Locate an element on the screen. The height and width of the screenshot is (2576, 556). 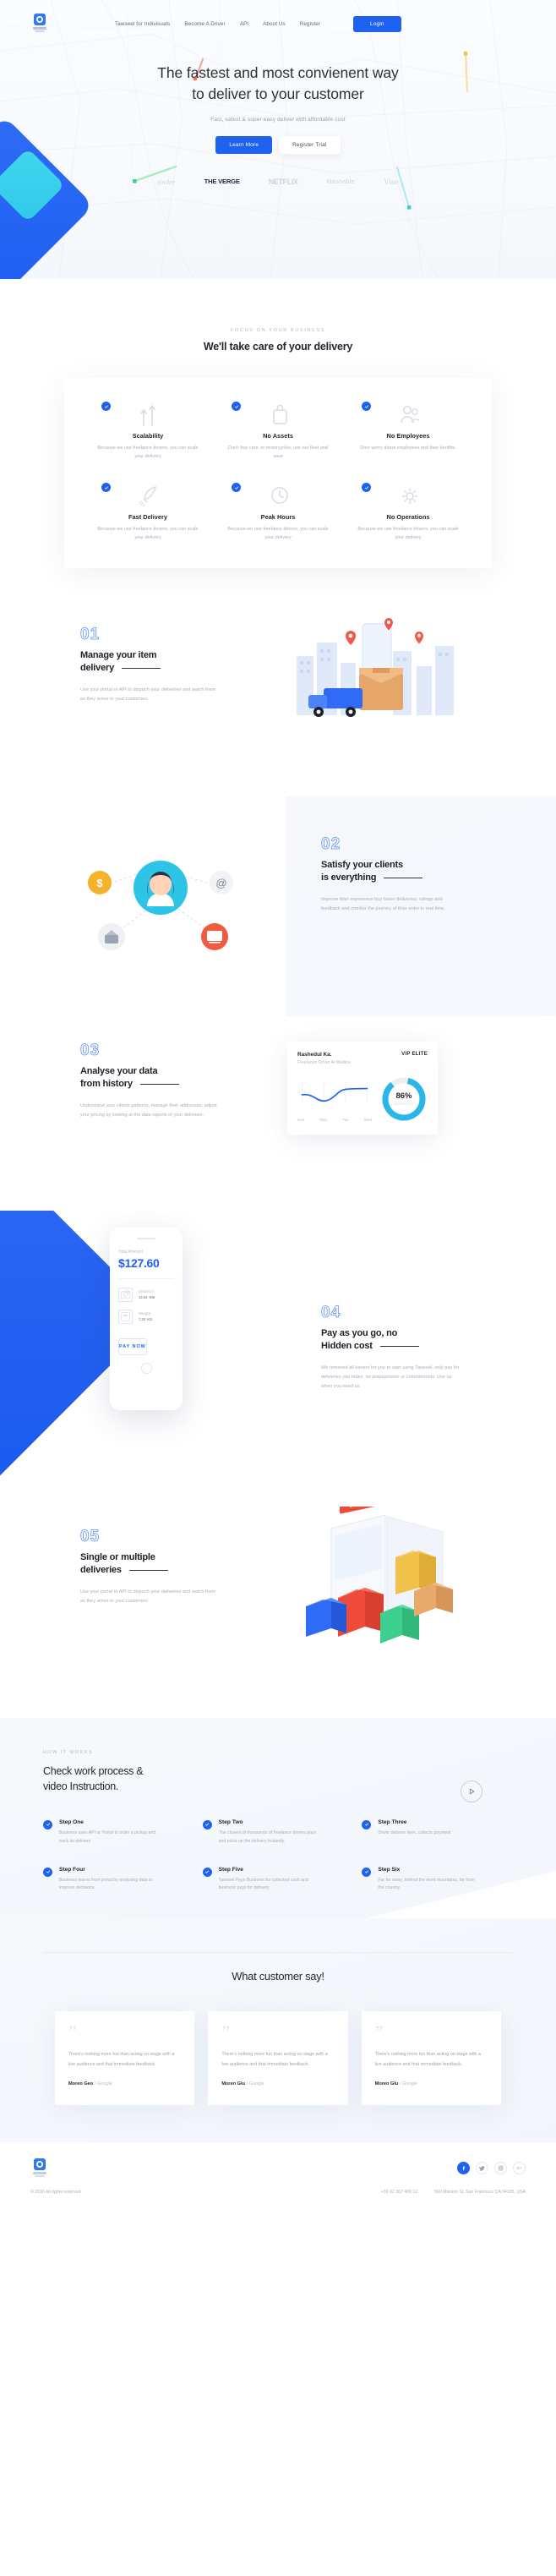
register-trial-button: Register Trial is located at coordinates (310, 144).